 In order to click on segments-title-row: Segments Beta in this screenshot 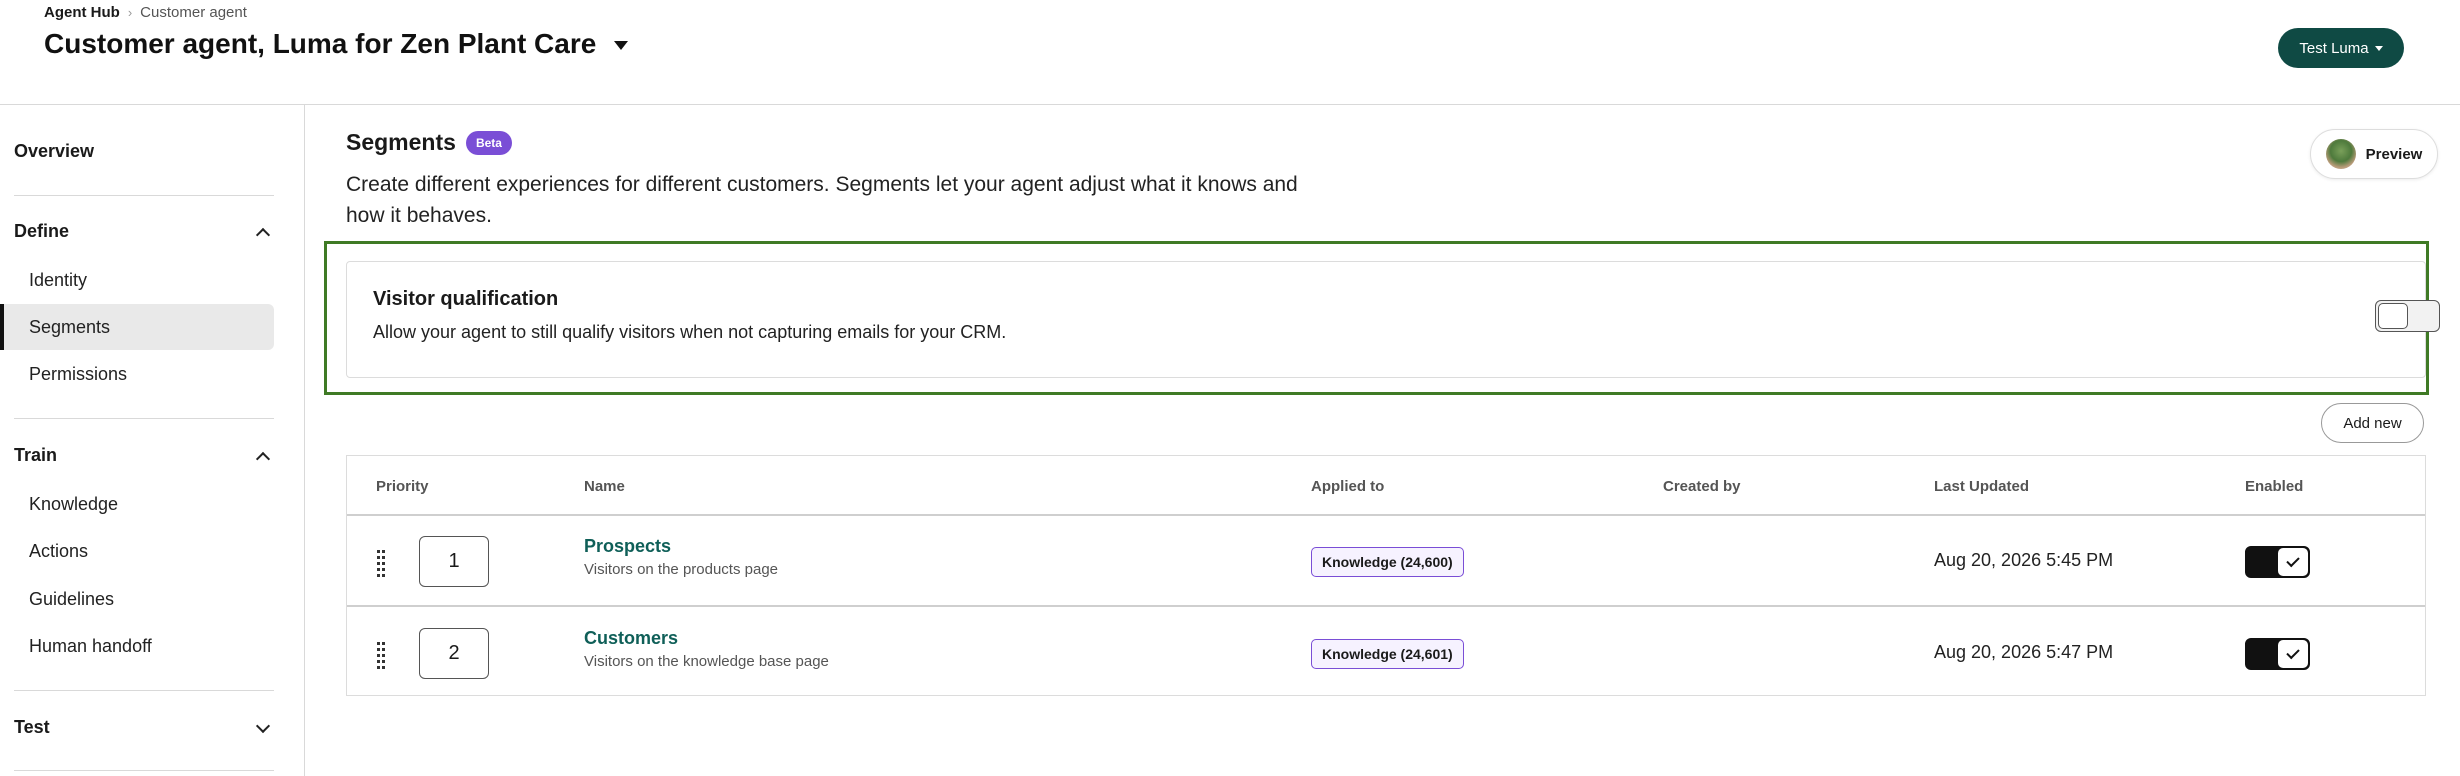, I will do `click(429, 142)`.